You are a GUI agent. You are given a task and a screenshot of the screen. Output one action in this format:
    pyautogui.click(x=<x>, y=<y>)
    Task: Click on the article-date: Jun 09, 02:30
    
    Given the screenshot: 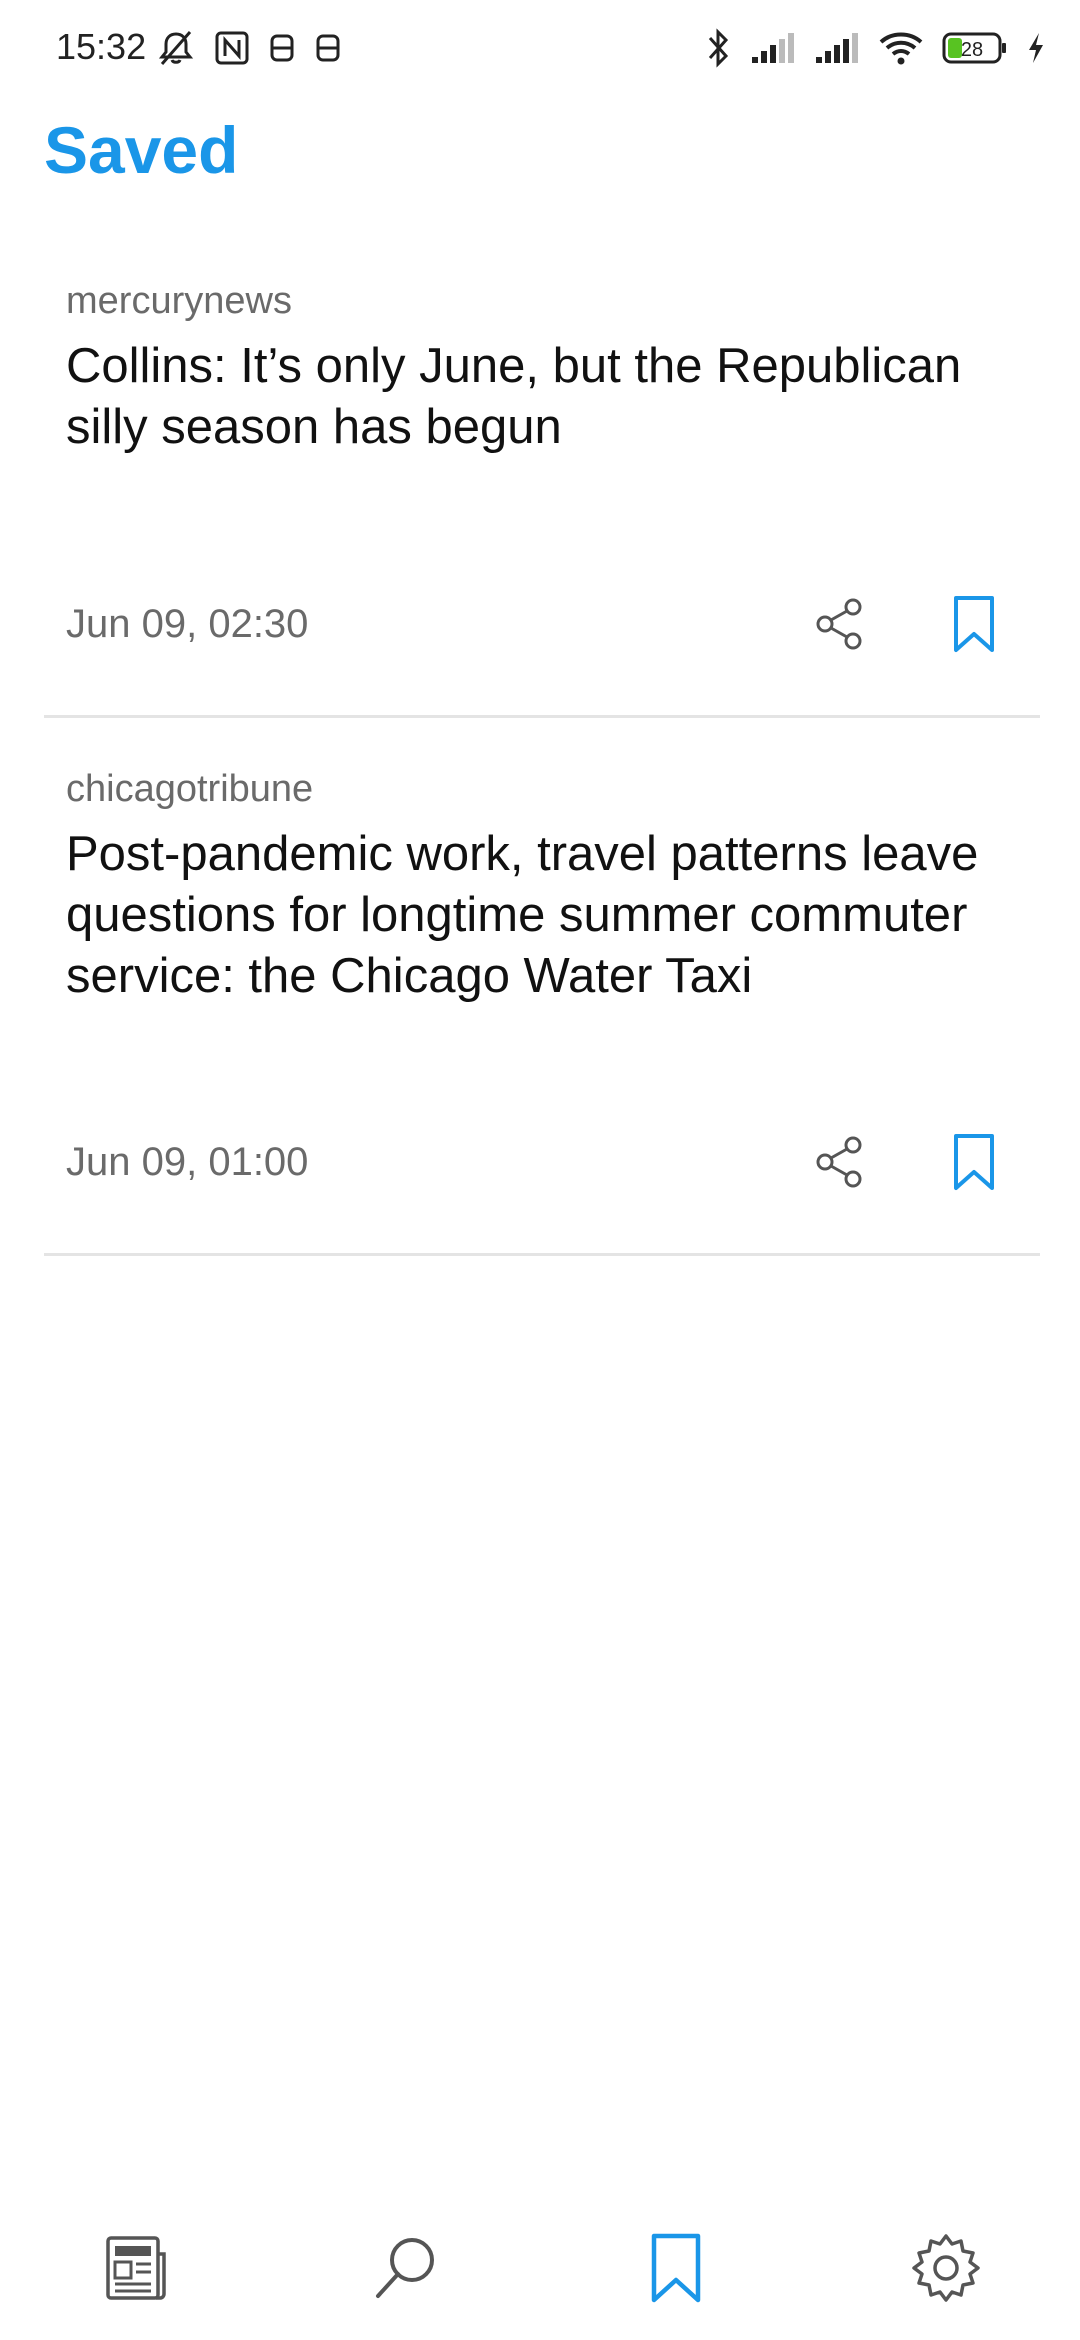 What is the action you would take?
    pyautogui.click(x=187, y=624)
    